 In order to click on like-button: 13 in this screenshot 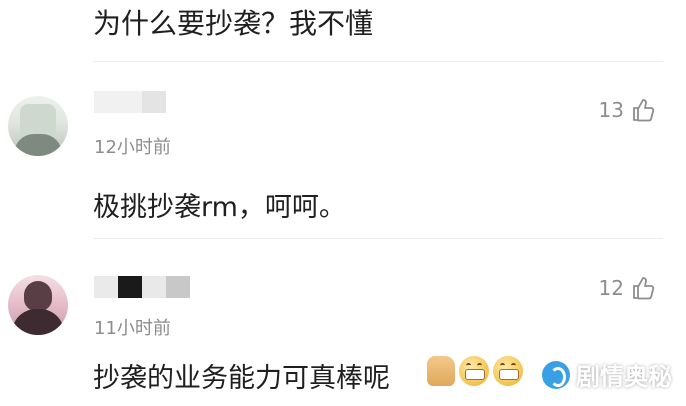, I will do `click(627, 110)`.